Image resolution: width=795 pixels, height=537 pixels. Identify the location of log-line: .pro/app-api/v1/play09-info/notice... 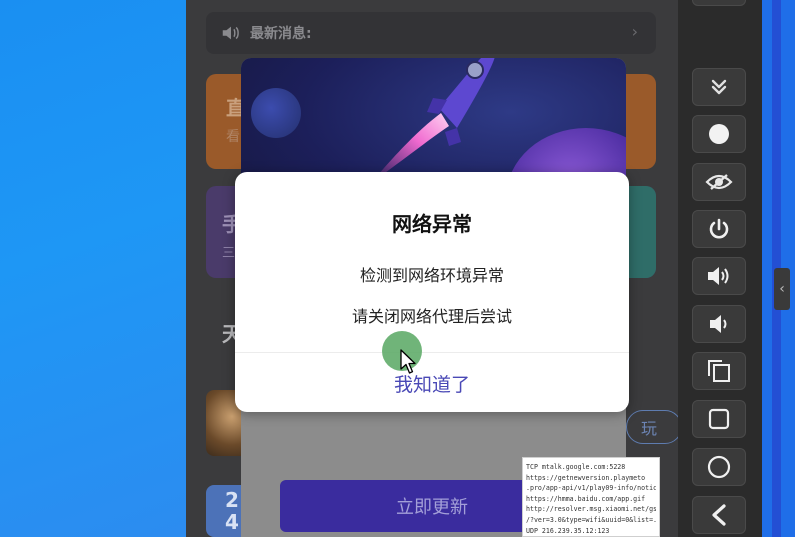
(591, 488).